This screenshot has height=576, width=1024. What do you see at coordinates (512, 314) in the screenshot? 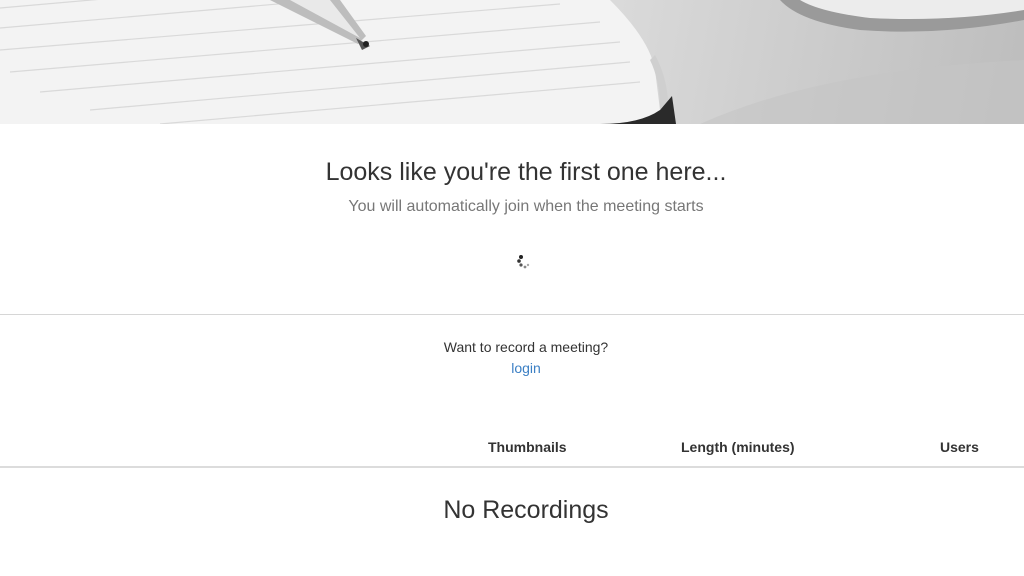
I see `section-divider` at bounding box center [512, 314].